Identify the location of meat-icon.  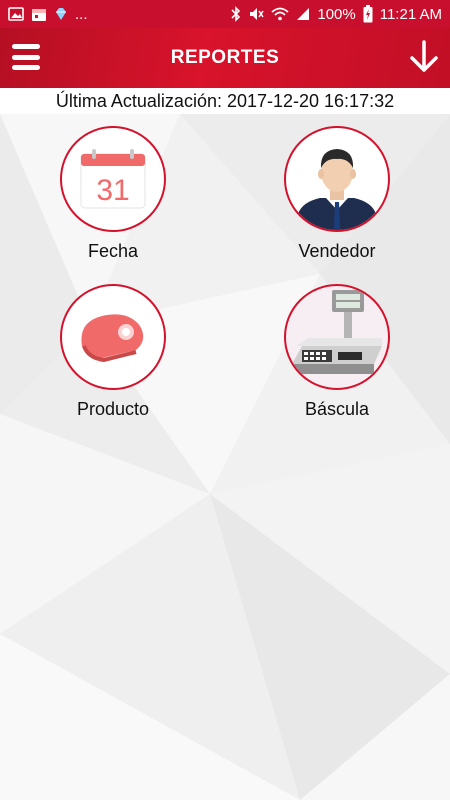
(112, 338).